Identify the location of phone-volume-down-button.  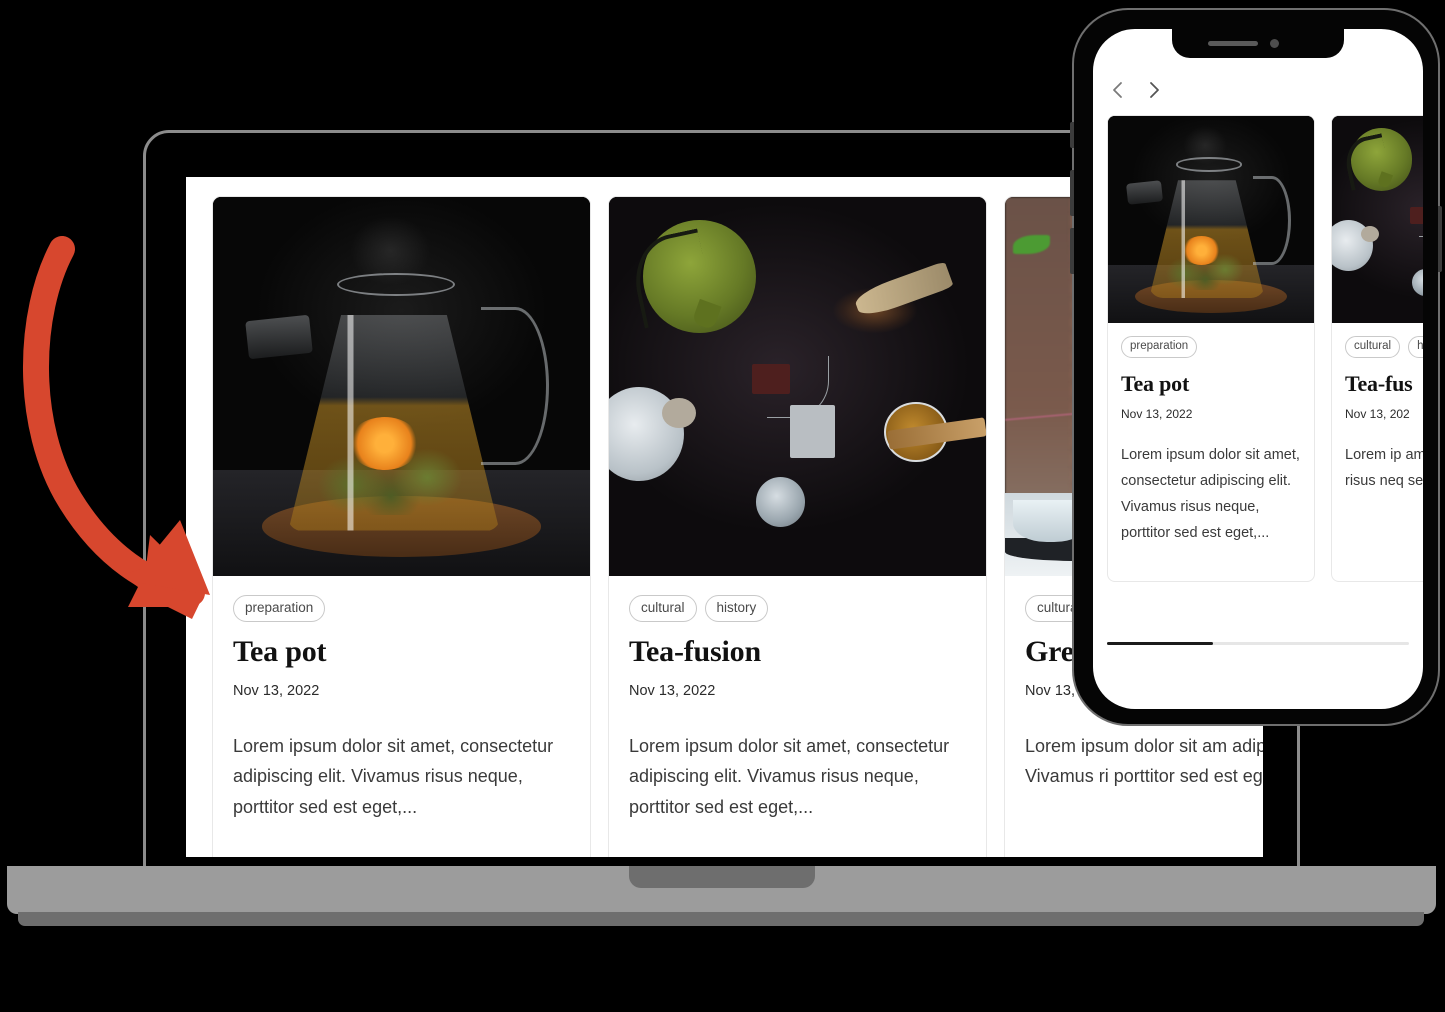
(1072, 251).